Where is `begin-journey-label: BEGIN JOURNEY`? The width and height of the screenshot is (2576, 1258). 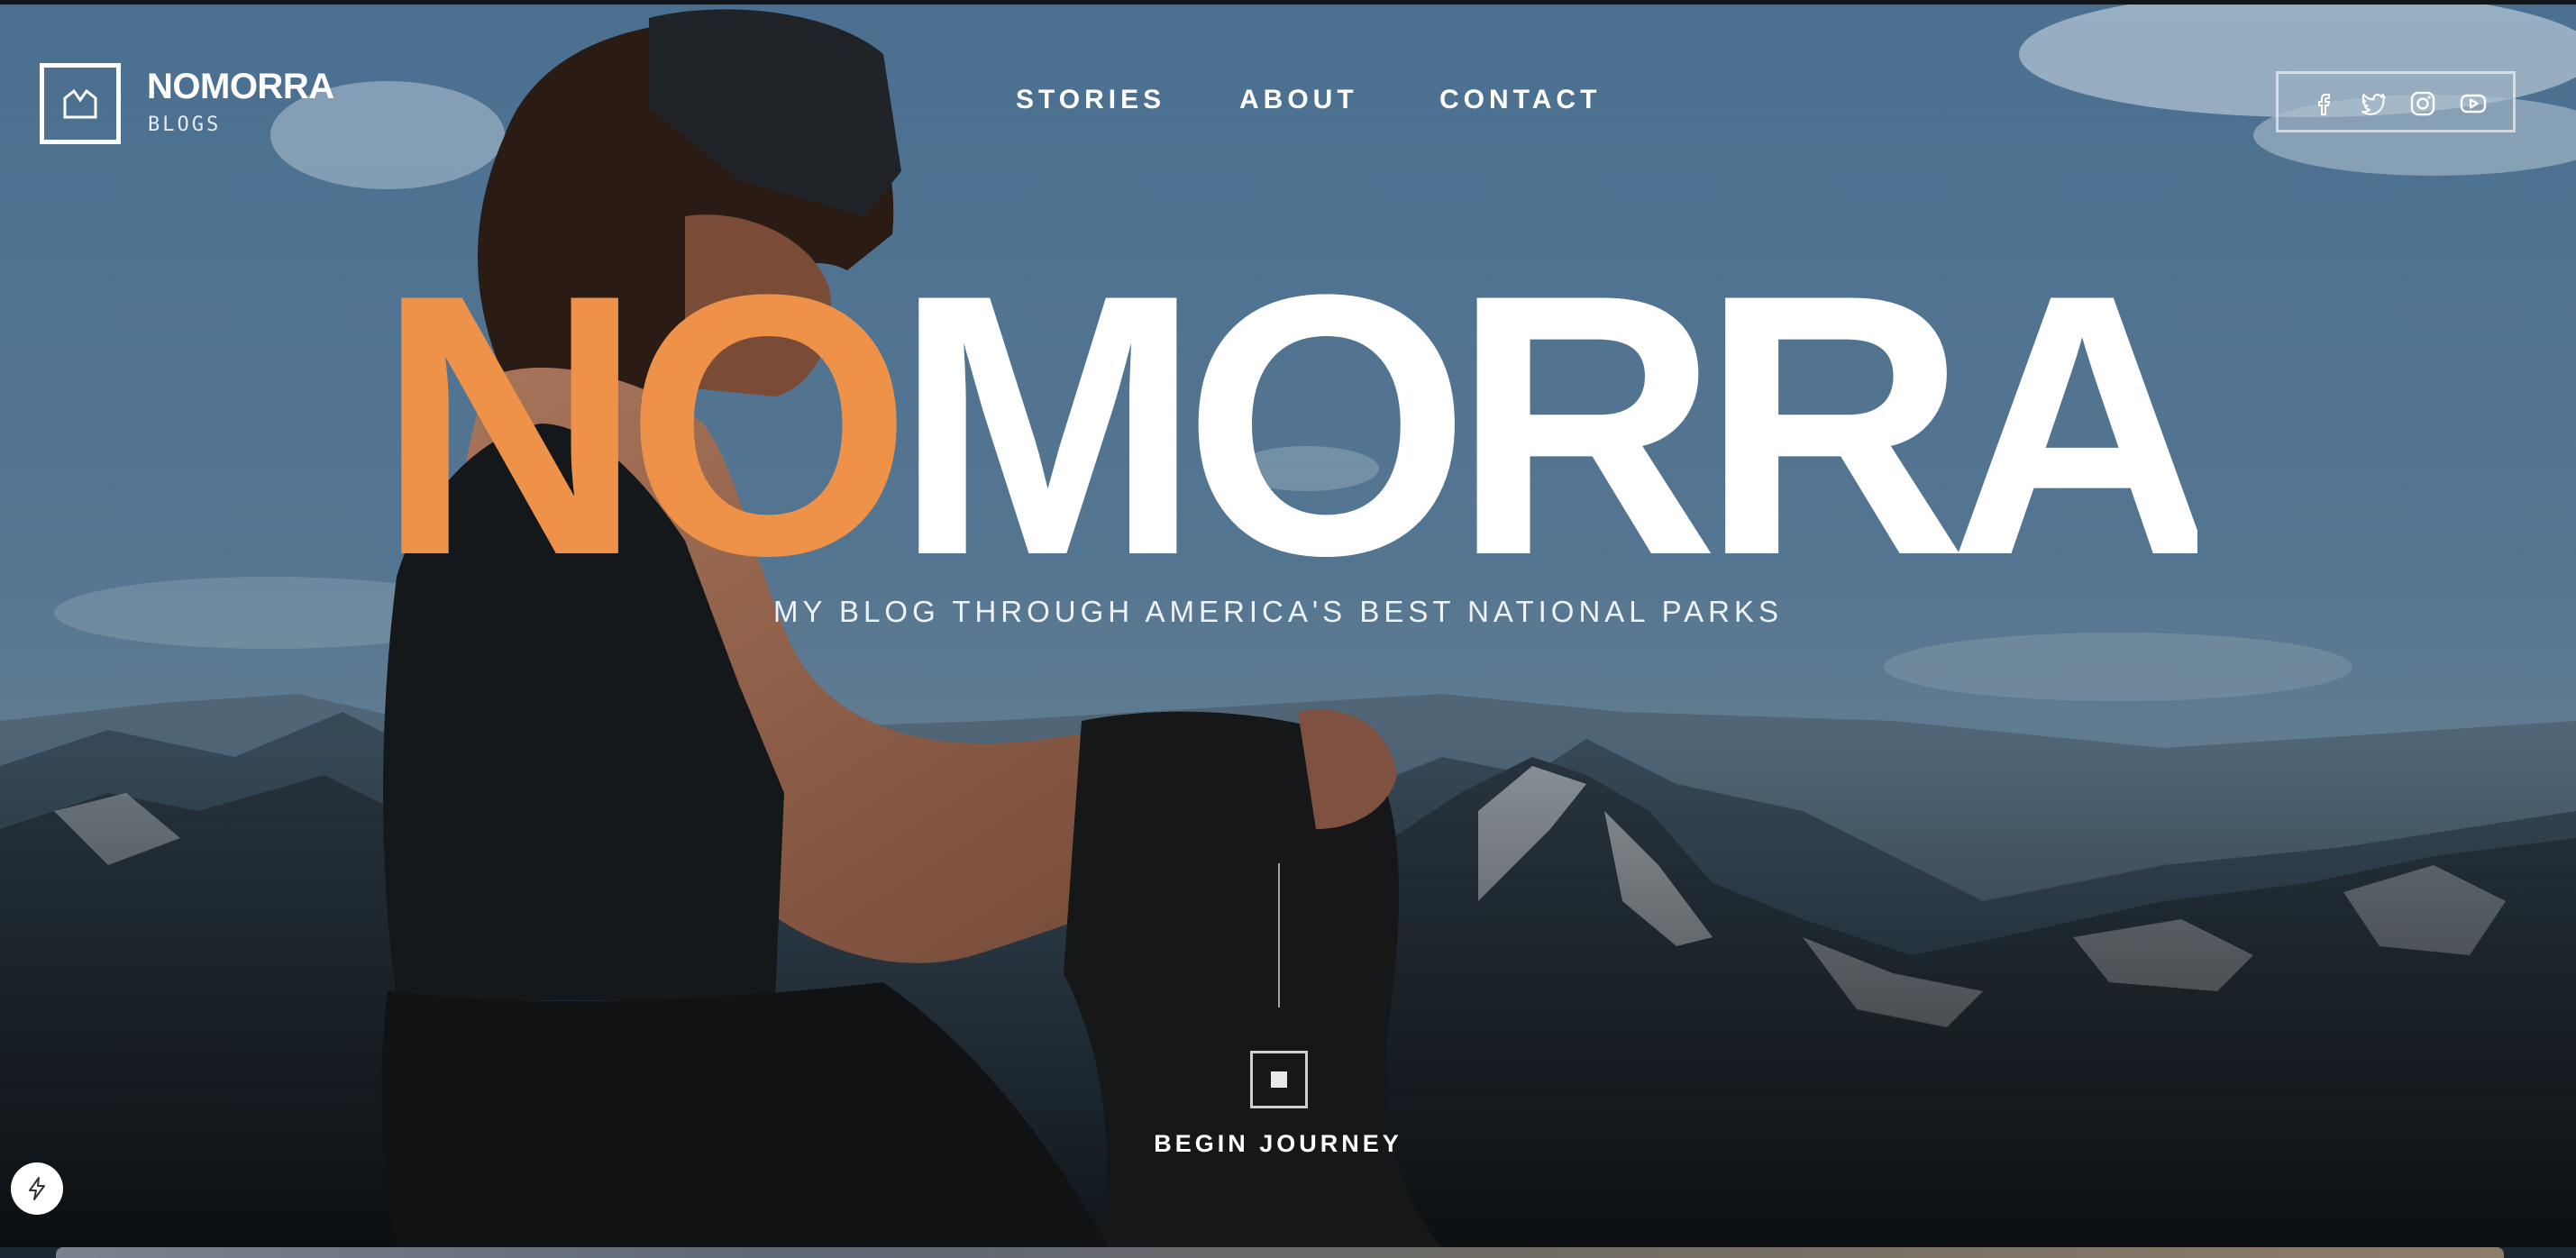
begin-journey-label: BEGIN JOURNEY is located at coordinates (1278, 1144).